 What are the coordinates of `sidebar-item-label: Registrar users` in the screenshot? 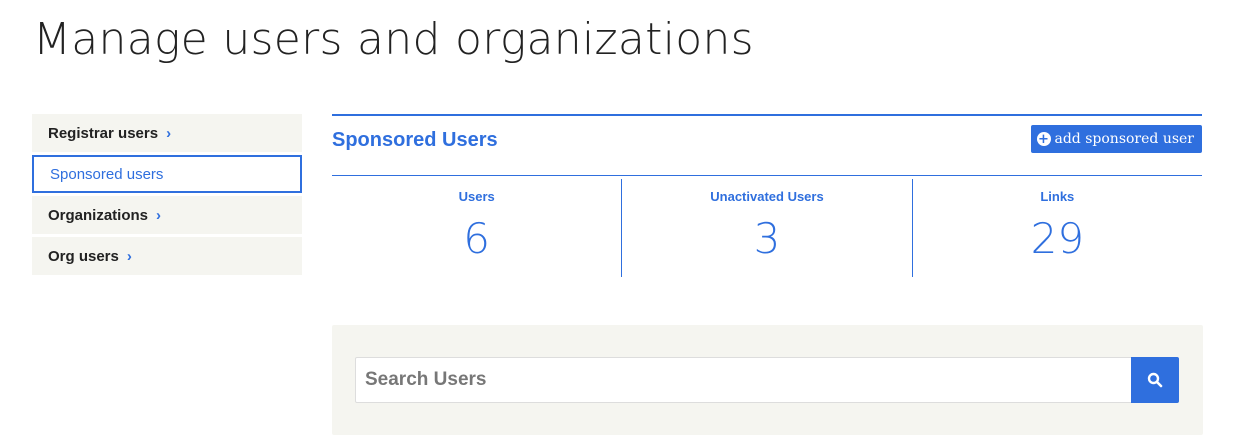 It's located at (103, 133).